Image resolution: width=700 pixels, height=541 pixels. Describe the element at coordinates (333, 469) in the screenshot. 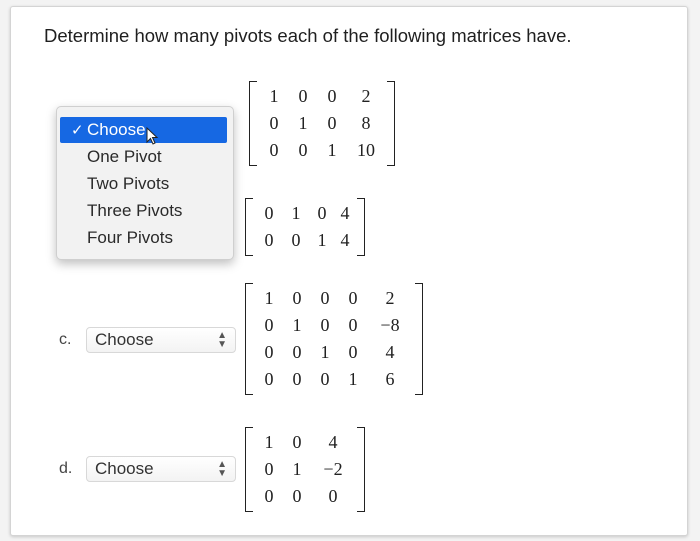

I see `matrix-entry: −2` at that location.